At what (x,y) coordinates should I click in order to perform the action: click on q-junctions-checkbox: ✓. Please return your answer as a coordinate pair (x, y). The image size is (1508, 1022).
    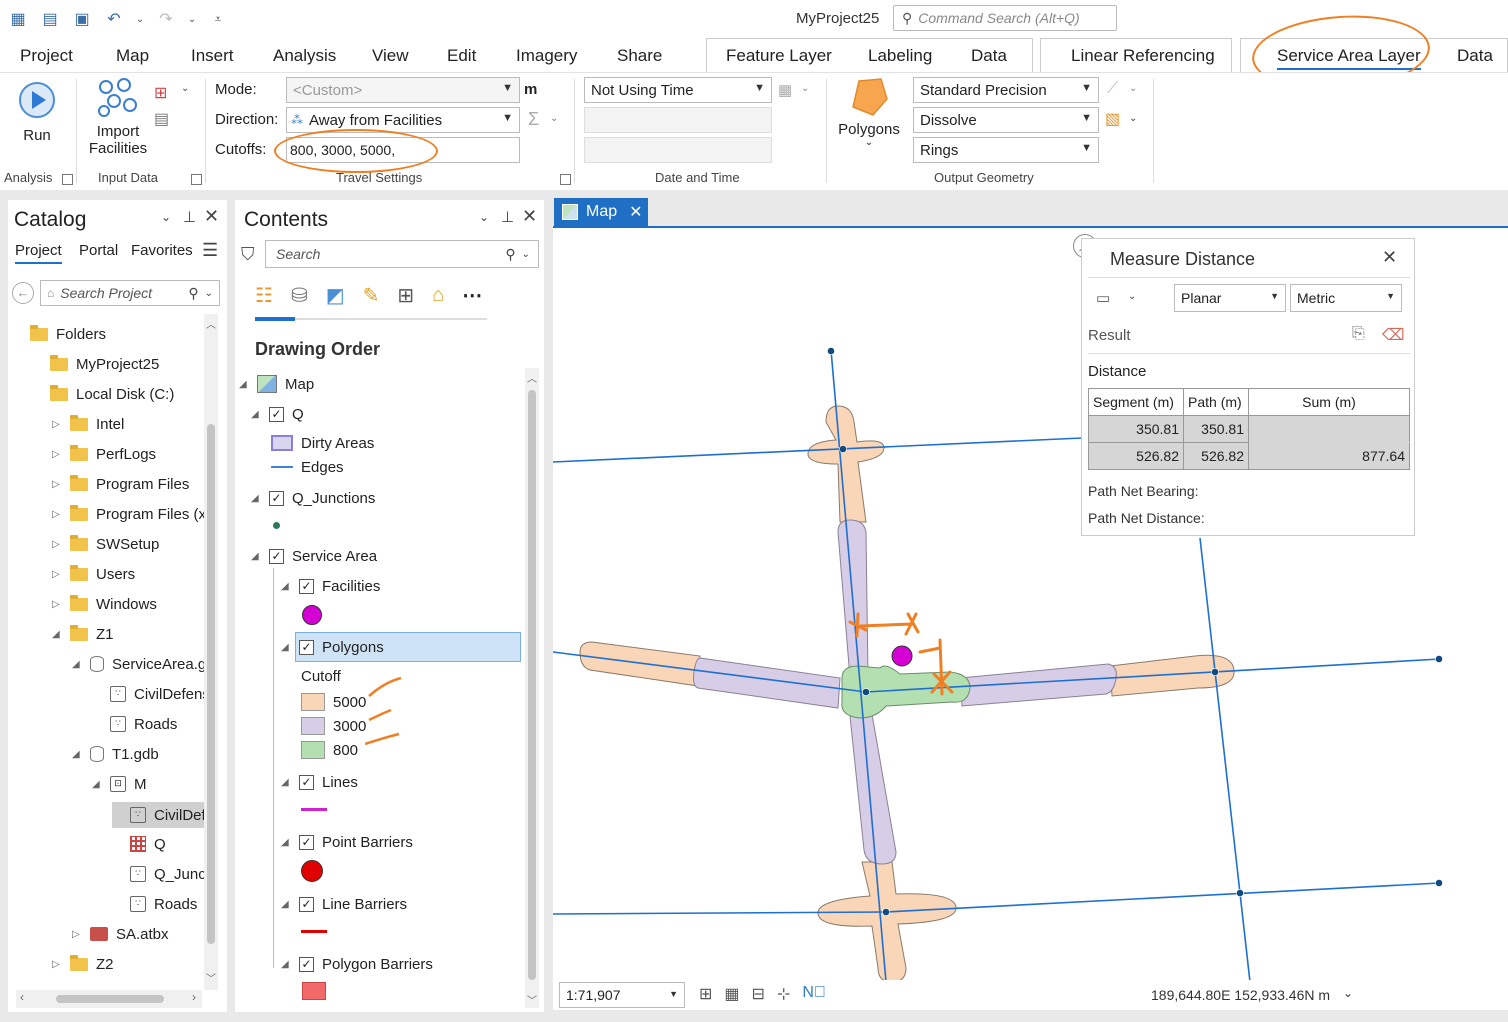
    Looking at the image, I should click on (276, 498).